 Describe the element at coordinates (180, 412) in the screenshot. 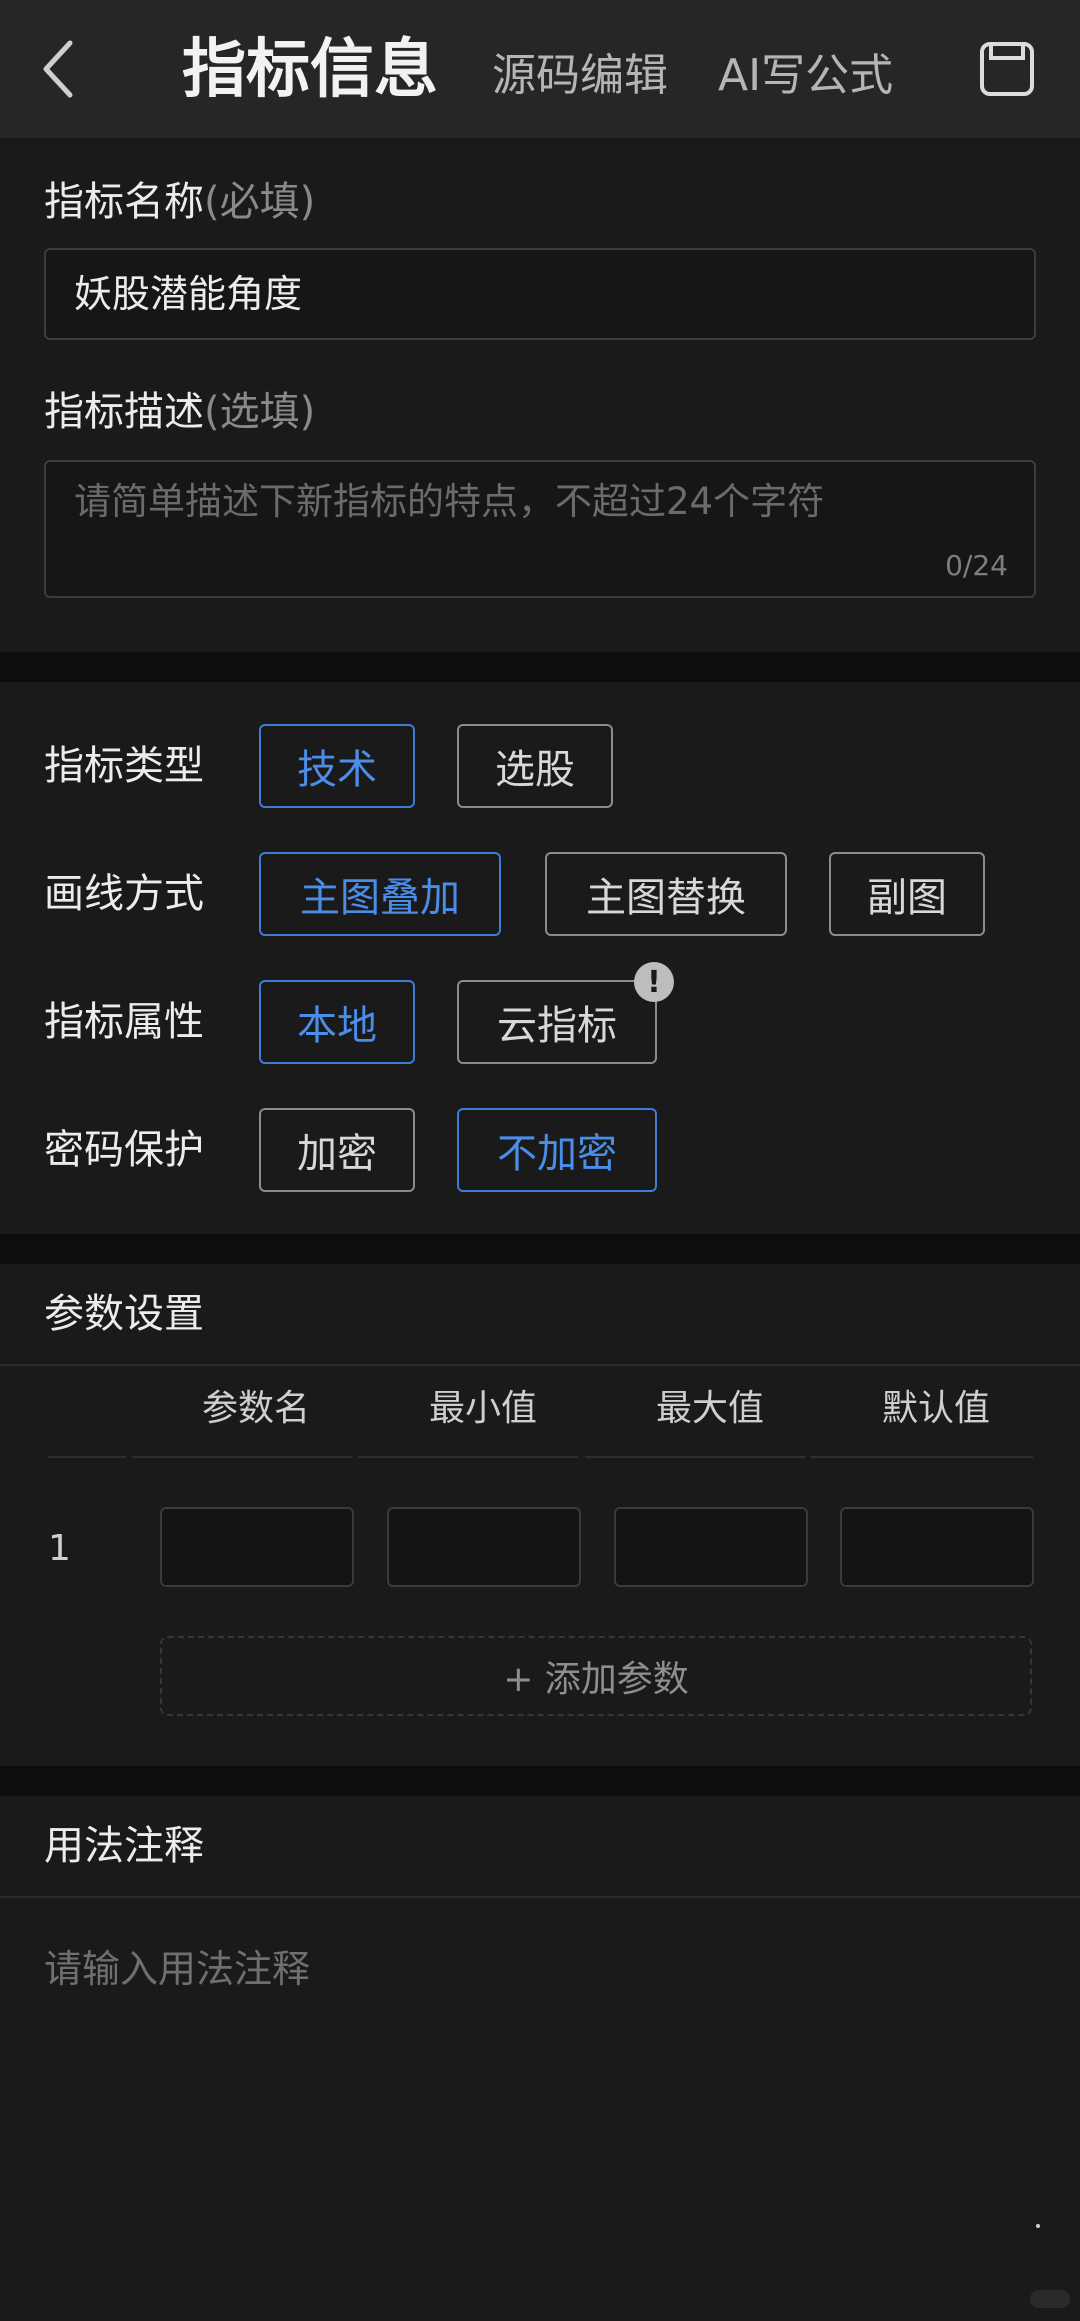

I see `desc-field-label: 指标描述(选填)` at that location.